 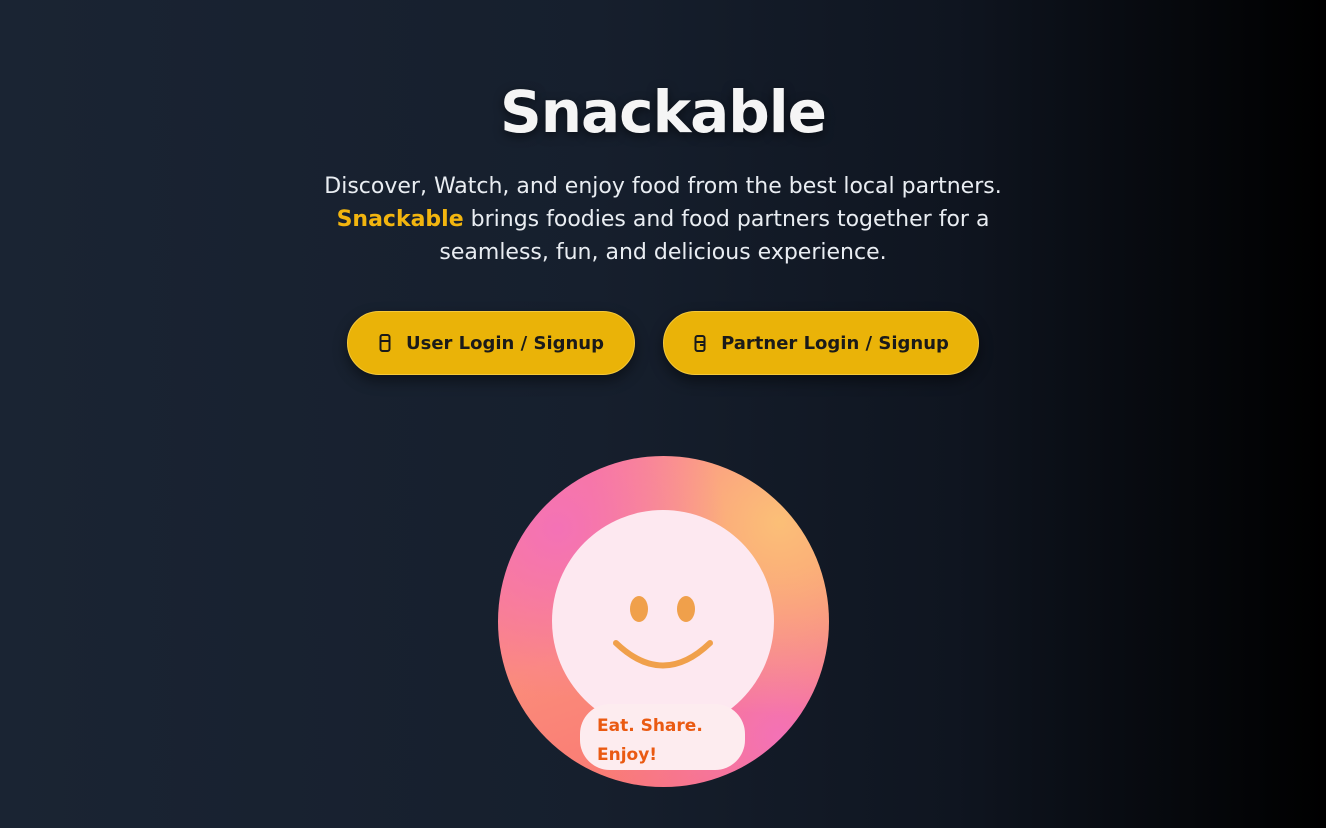 What do you see at coordinates (627, 755) in the screenshot?
I see `slogan-line-2: Enjoy!` at bounding box center [627, 755].